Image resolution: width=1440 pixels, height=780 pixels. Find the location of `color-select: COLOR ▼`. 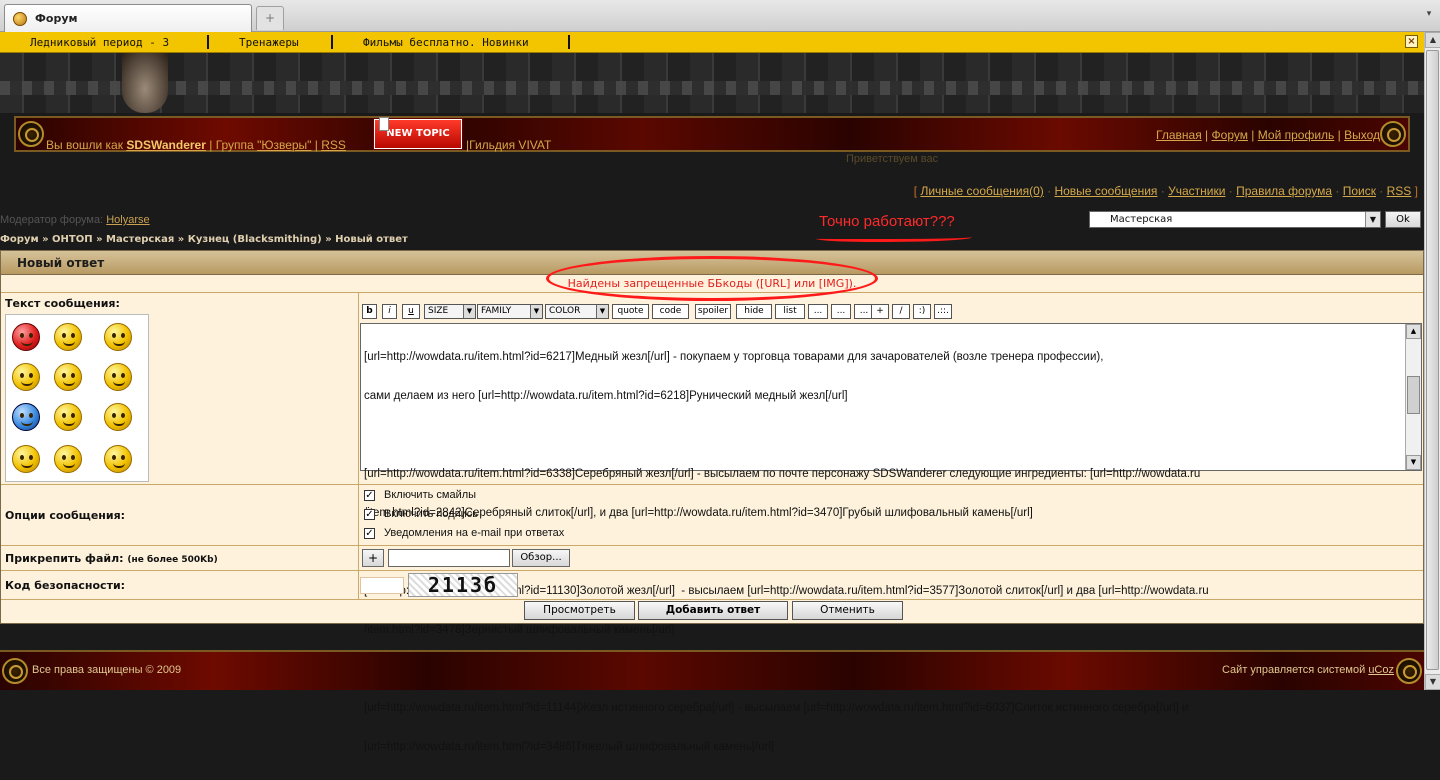

color-select: COLOR ▼ is located at coordinates (577, 311).